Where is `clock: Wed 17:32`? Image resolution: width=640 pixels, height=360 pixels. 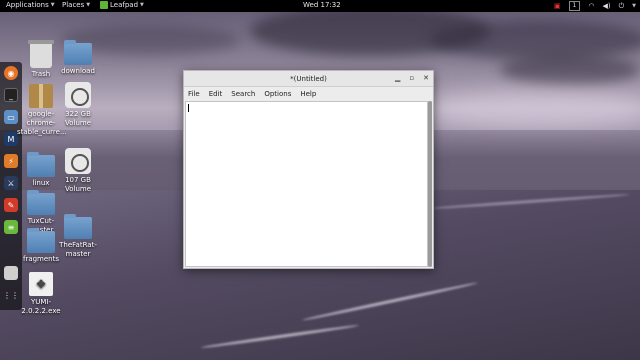
clock: Wed 17:32 is located at coordinates (322, 5).